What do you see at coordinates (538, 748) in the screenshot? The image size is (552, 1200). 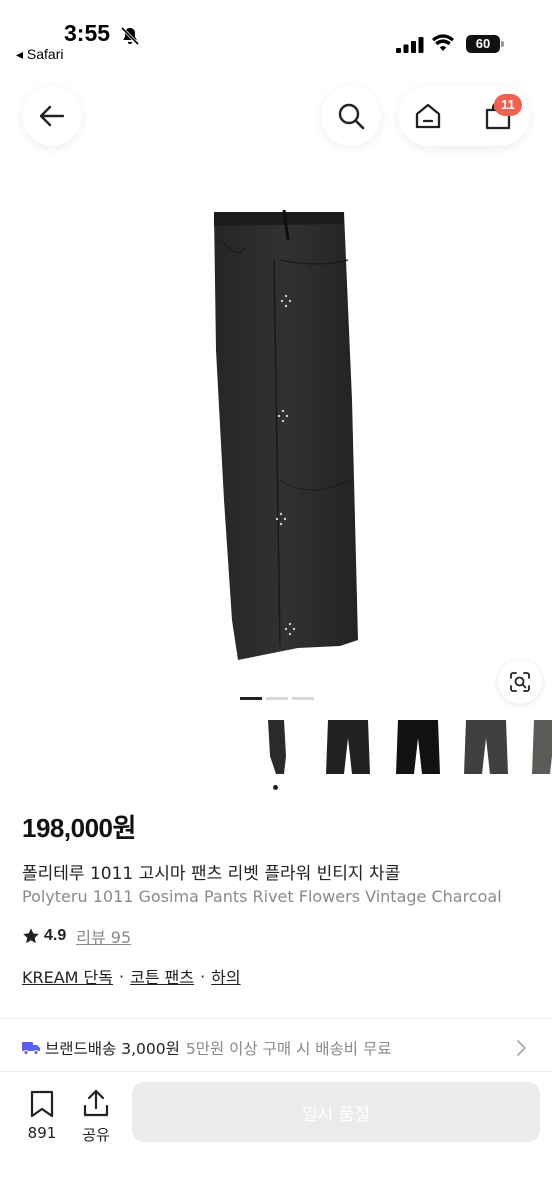 I see `thumbnail-olive-grey-front` at bounding box center [538, 748].